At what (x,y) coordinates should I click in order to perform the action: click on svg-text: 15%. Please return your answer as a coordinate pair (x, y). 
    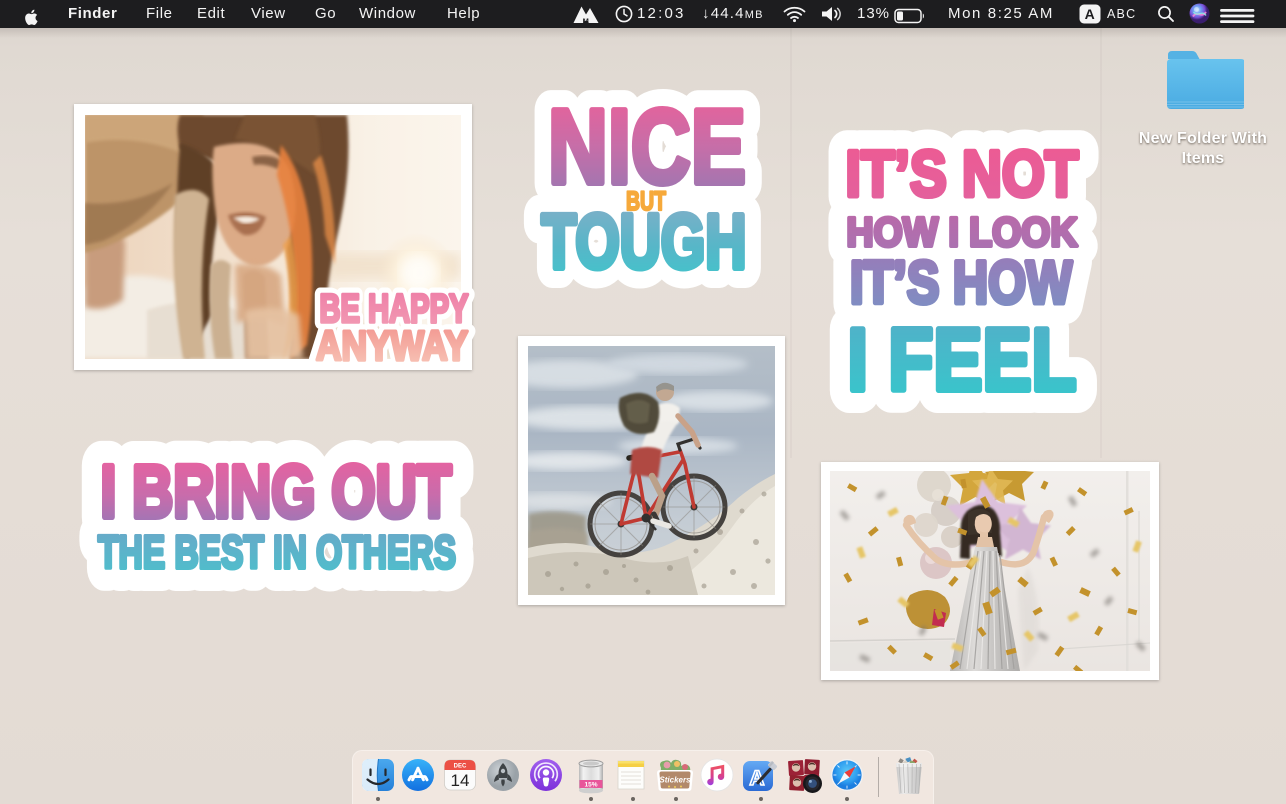
    Looking at the image, I should click on (590, 785).